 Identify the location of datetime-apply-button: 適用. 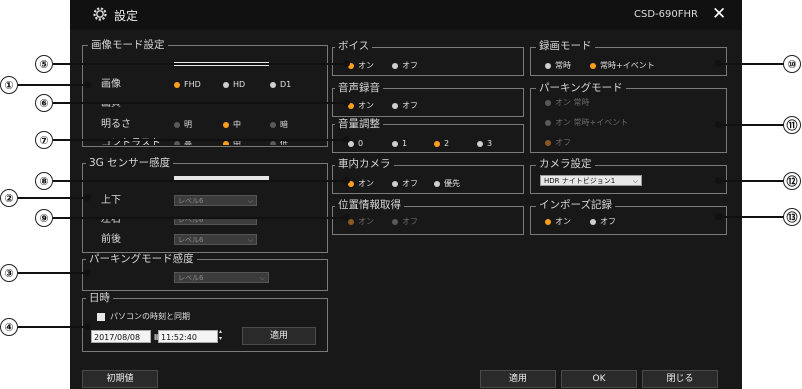
(279, 336).